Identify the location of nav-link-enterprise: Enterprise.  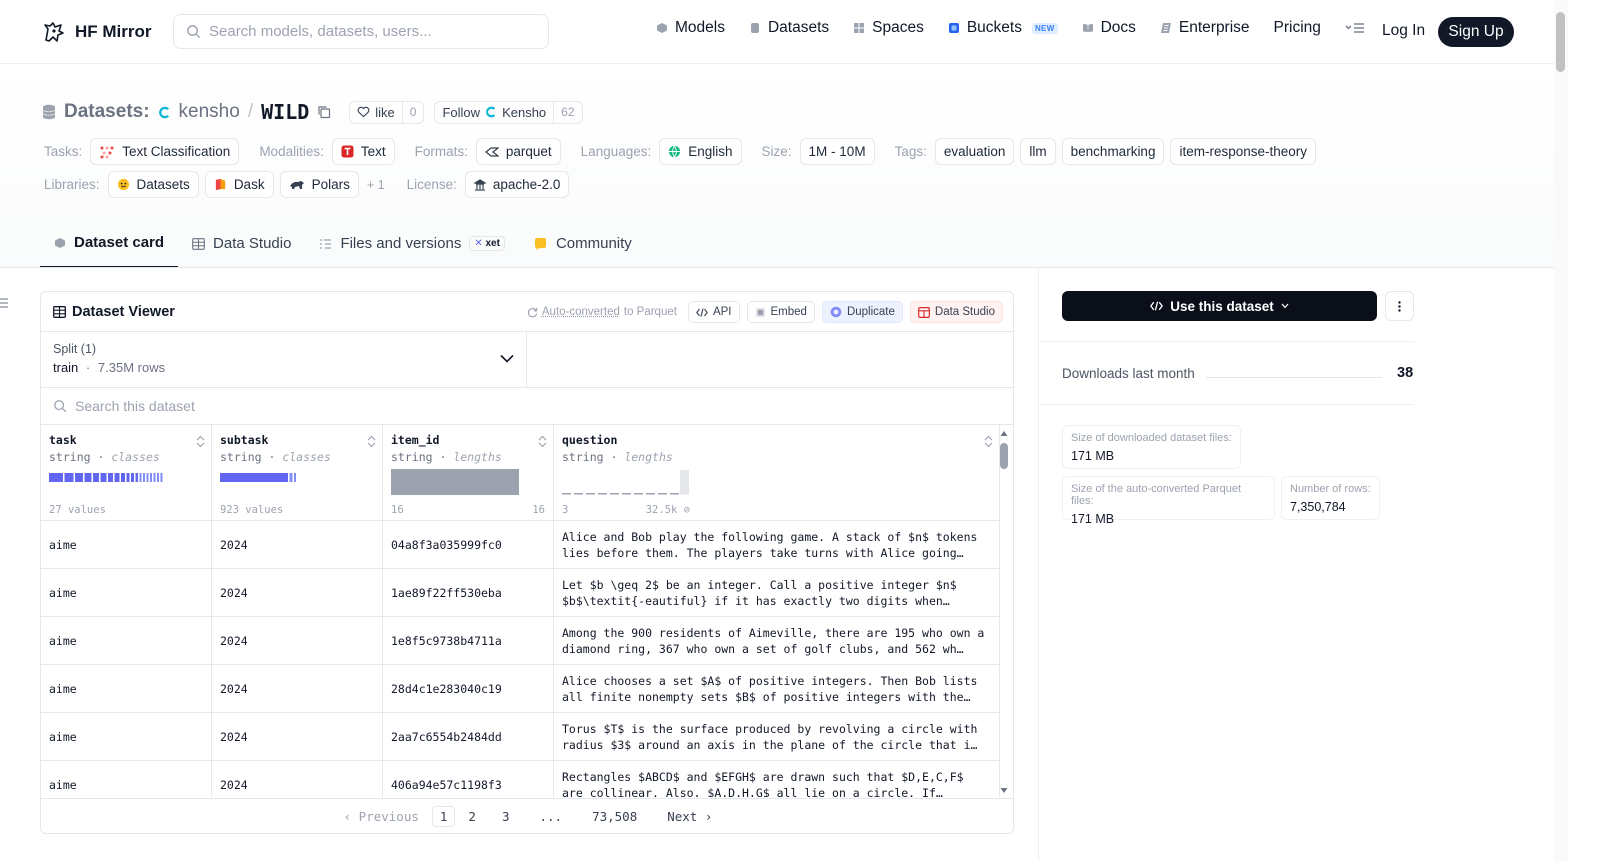
(1205, 28).